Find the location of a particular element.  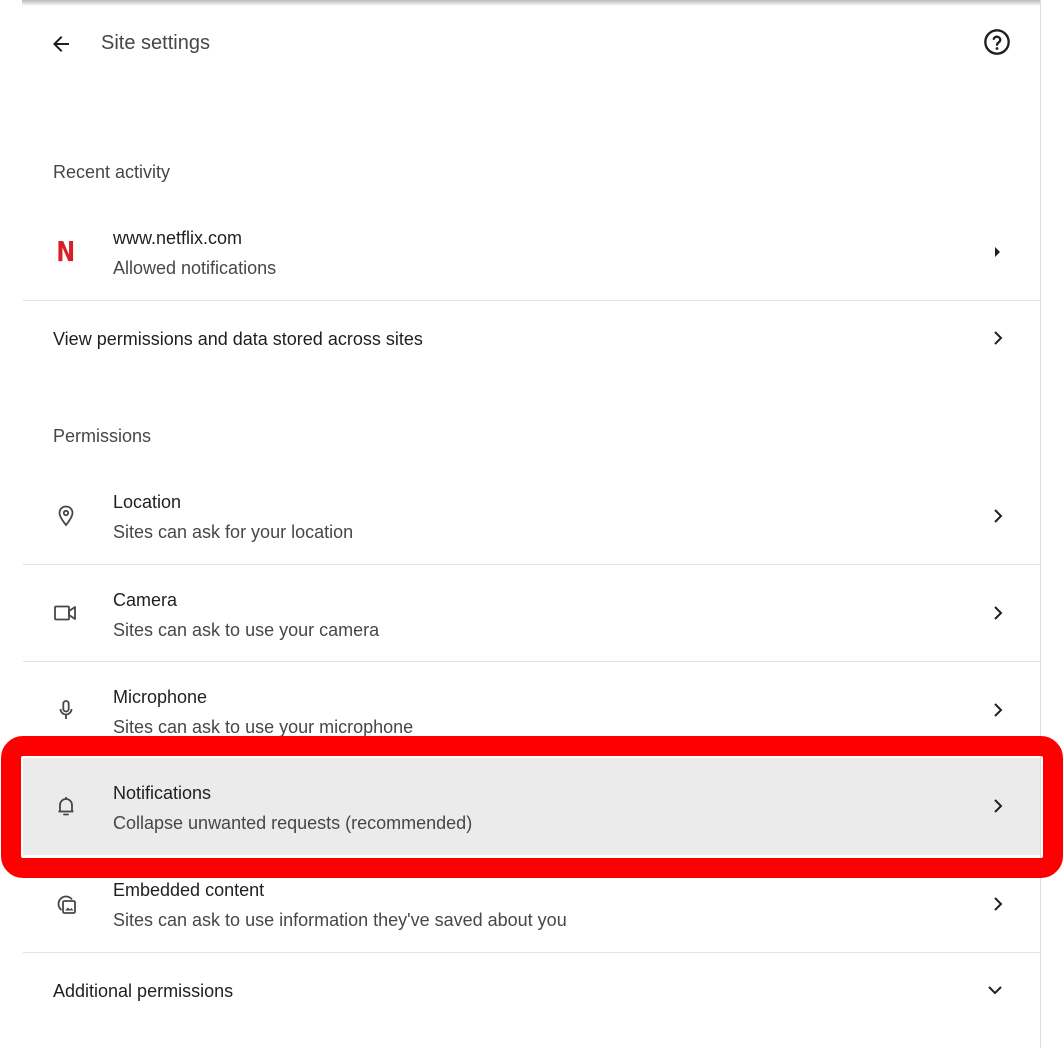

help-circle-icon is located at coordinates (997, 42).